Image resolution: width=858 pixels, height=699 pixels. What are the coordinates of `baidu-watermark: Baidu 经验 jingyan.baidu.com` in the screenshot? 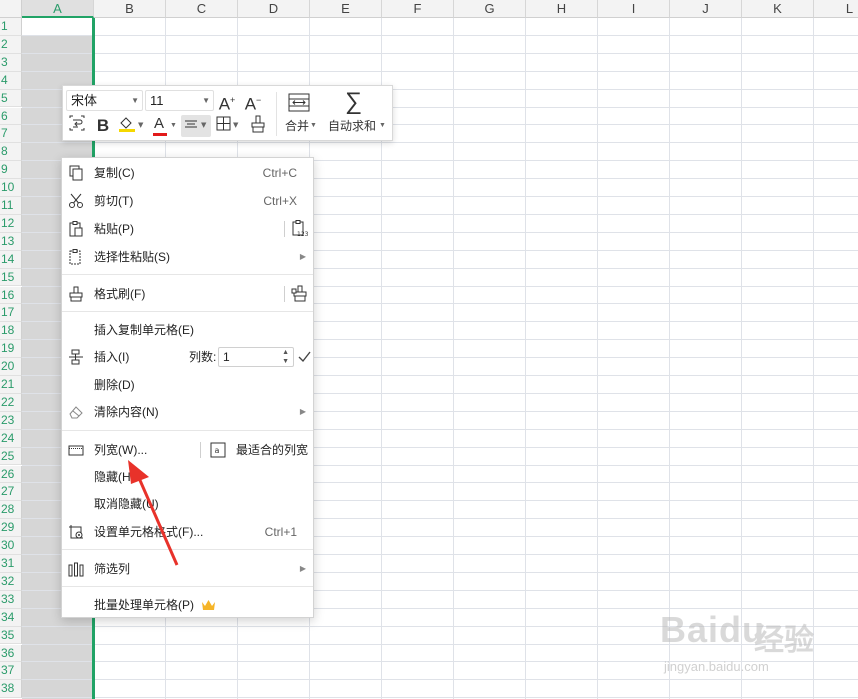 It's located at (750, 644).